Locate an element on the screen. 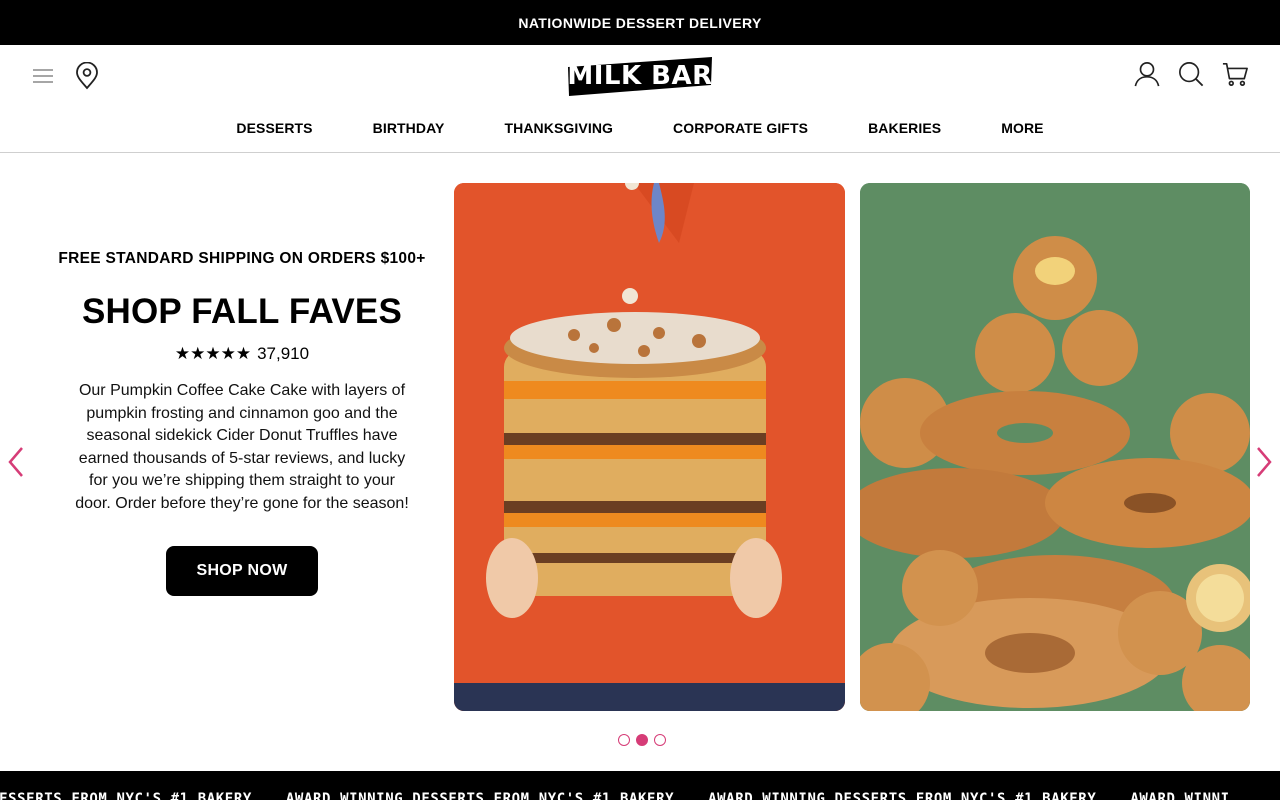  shop-now-button: SHOP NOW is located at coordinates (242, 571).